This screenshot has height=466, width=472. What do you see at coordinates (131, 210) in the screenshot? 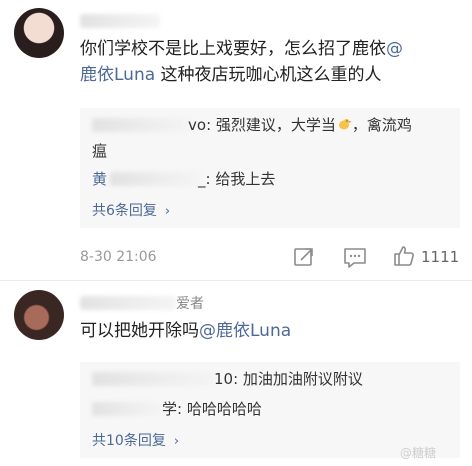
I see `view-replies-link: 共6条回复 ›` at bounding box center [131, 210].